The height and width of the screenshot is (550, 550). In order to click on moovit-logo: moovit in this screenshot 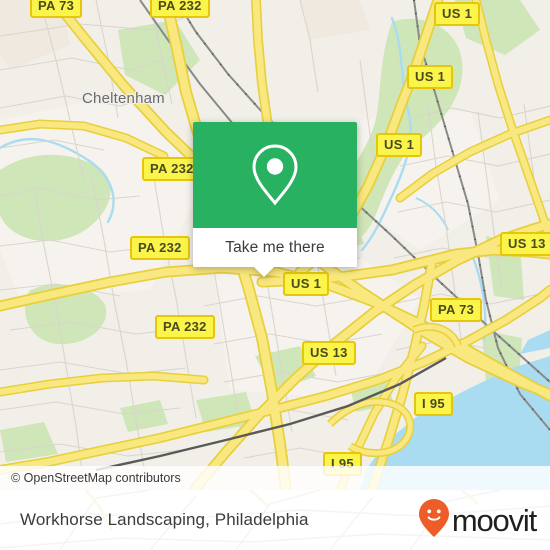, I will do `click(477, 520)`.